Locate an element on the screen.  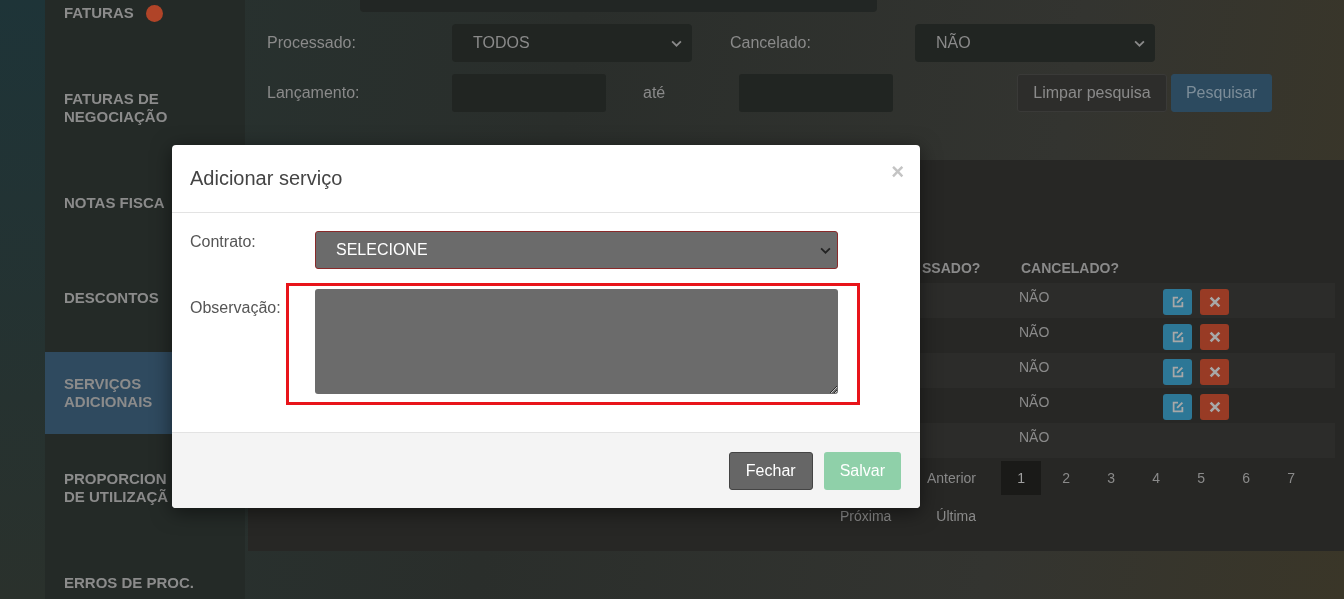
page-link: 2 is located at coordinates (1066, 478).